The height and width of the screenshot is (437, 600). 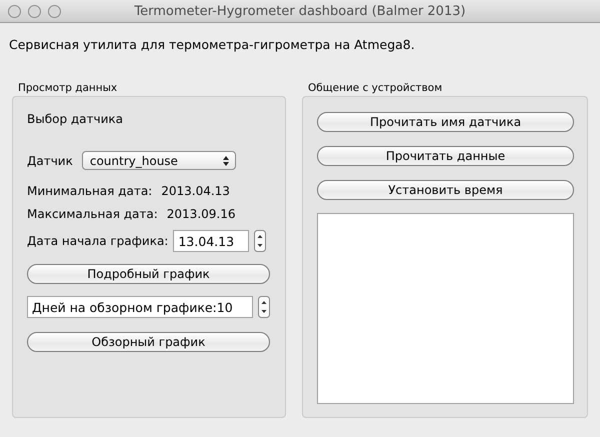 What do you see at coordinates (445, 190) in the screenshot?
I see `action-button: Установить время` at bounding box center [445, 190].